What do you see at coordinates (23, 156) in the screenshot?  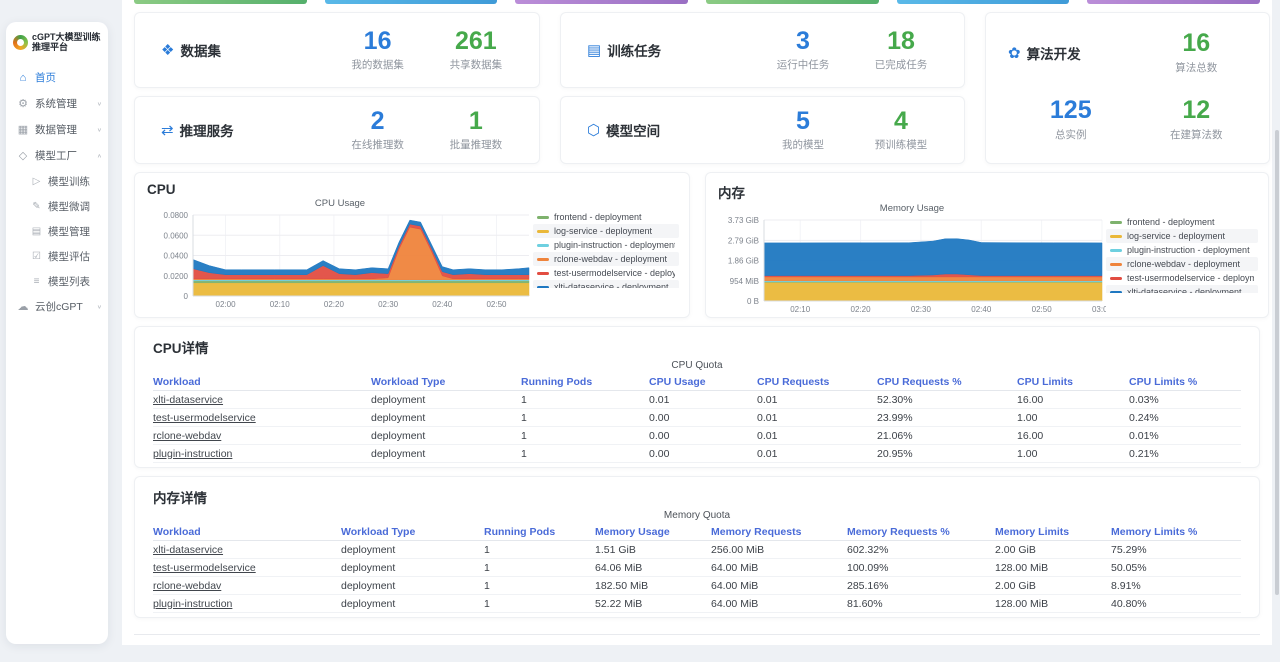 I see `factory-icon: ◇` at bounding box center [23, 156].